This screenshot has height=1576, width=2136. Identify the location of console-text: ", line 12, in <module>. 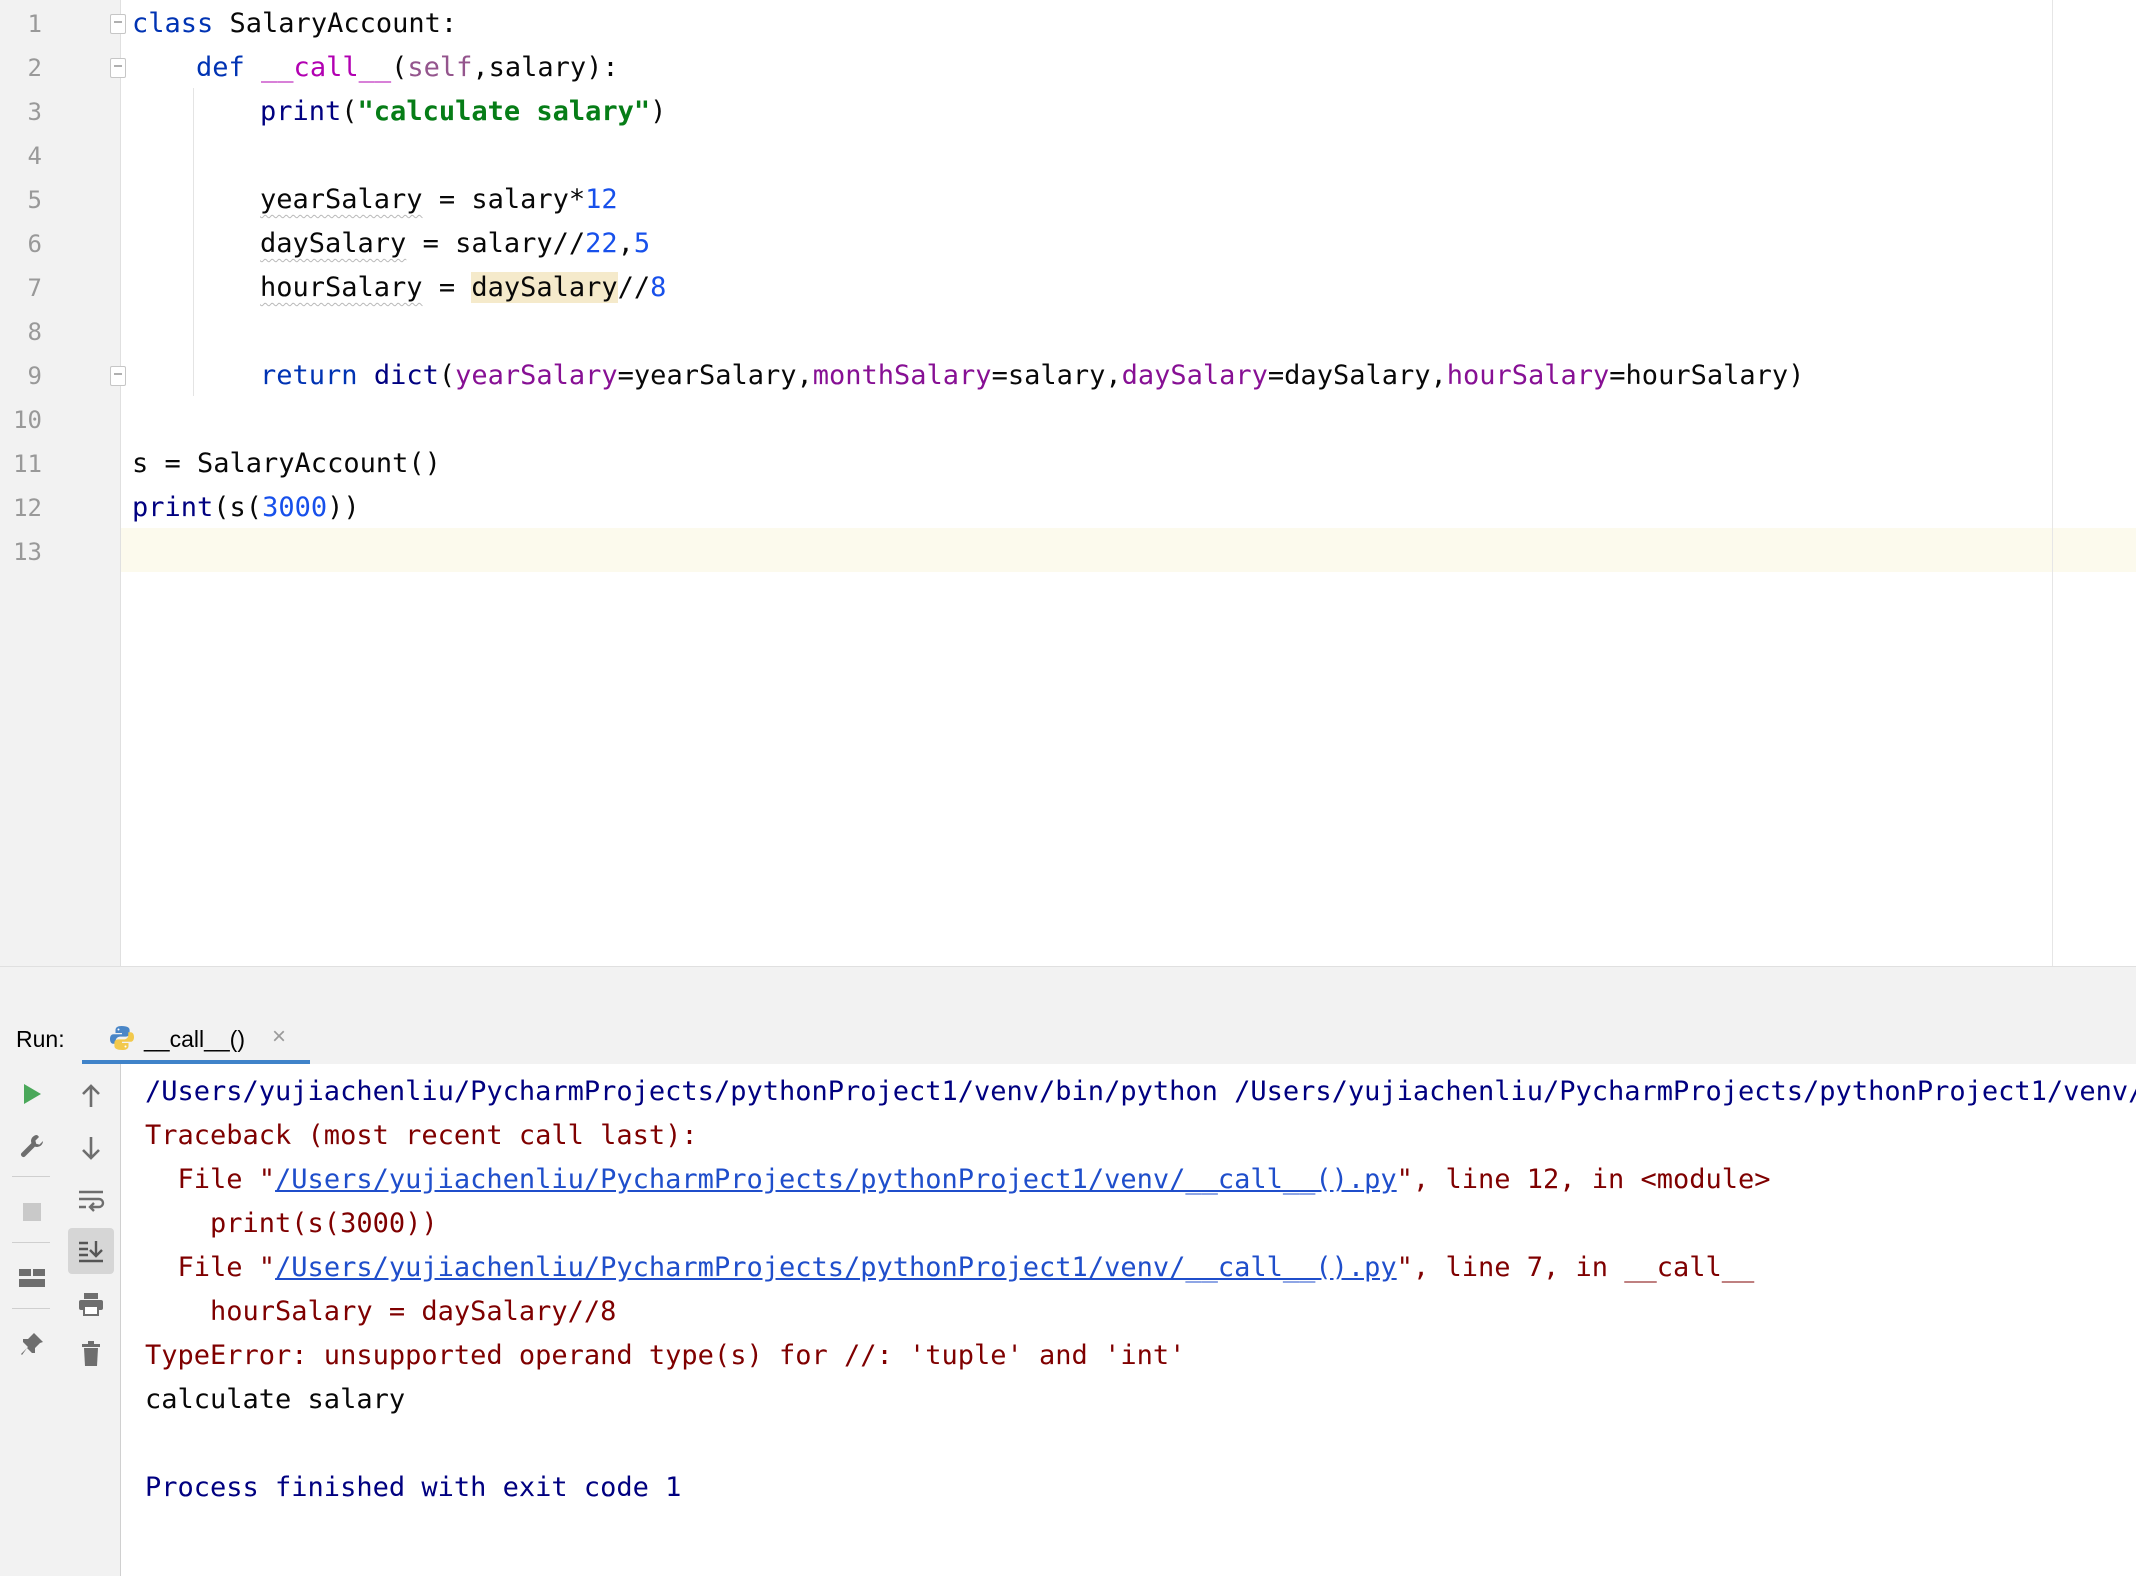
(1583, 1179).